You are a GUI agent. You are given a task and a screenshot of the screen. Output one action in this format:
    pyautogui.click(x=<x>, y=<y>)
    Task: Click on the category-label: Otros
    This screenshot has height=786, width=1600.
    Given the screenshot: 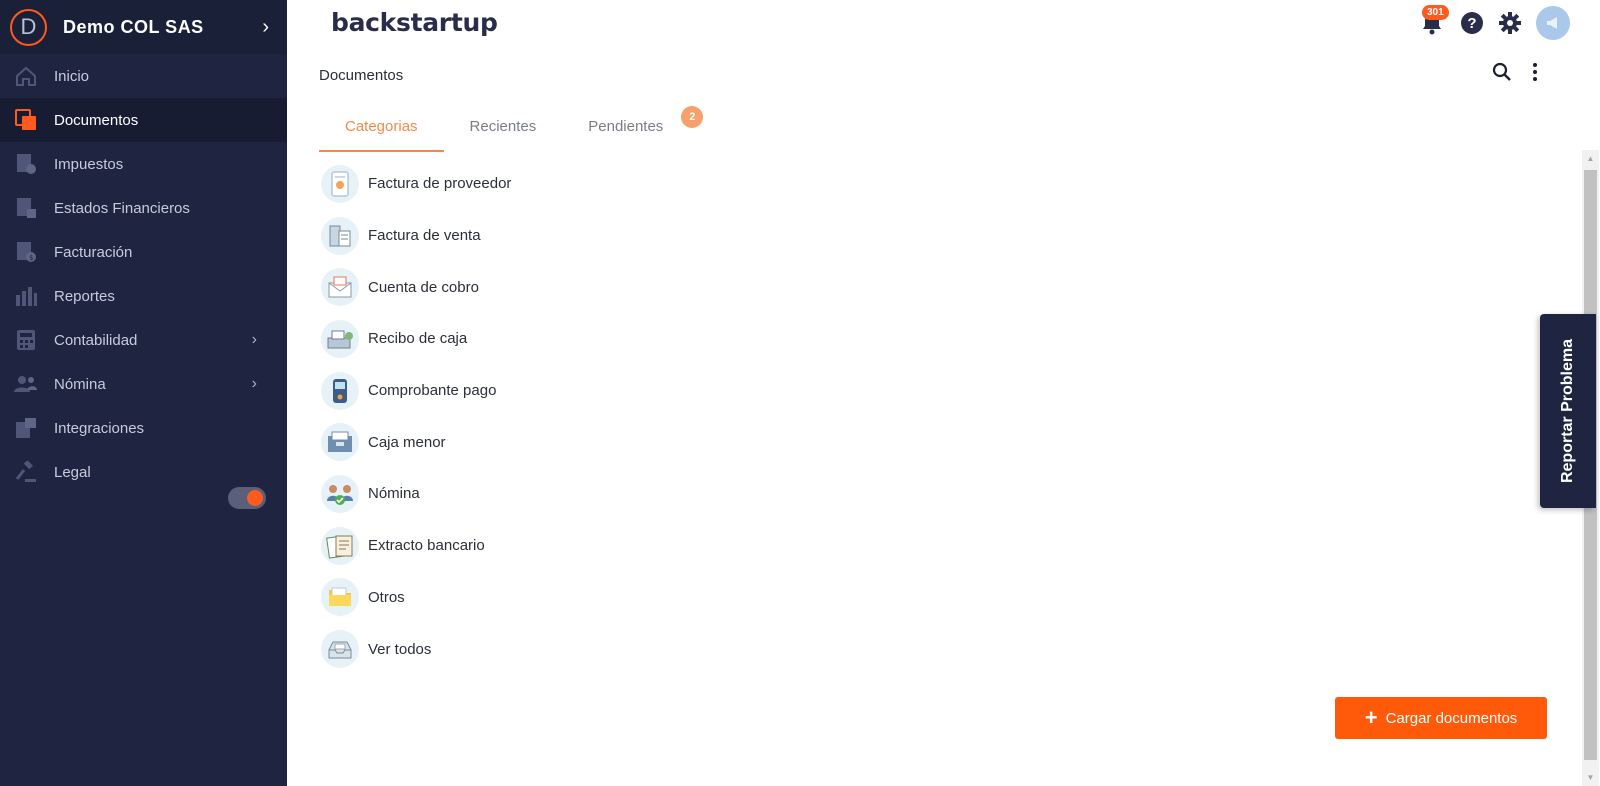 What is the action you would take?
    pyautogui.click(x=386, y=597)
    